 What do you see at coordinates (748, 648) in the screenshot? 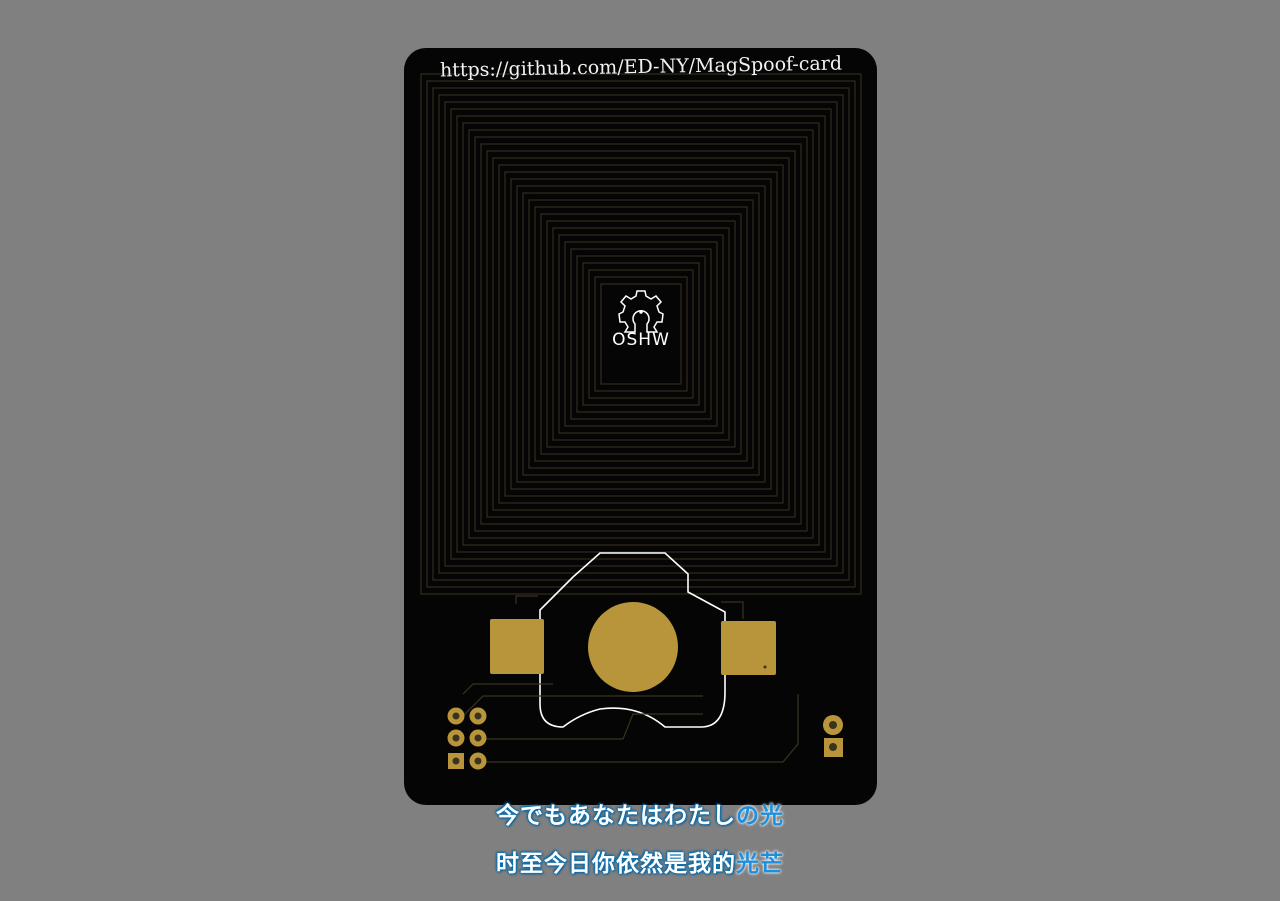
I see `battery-pad-right` at bounding box center [748, 648].